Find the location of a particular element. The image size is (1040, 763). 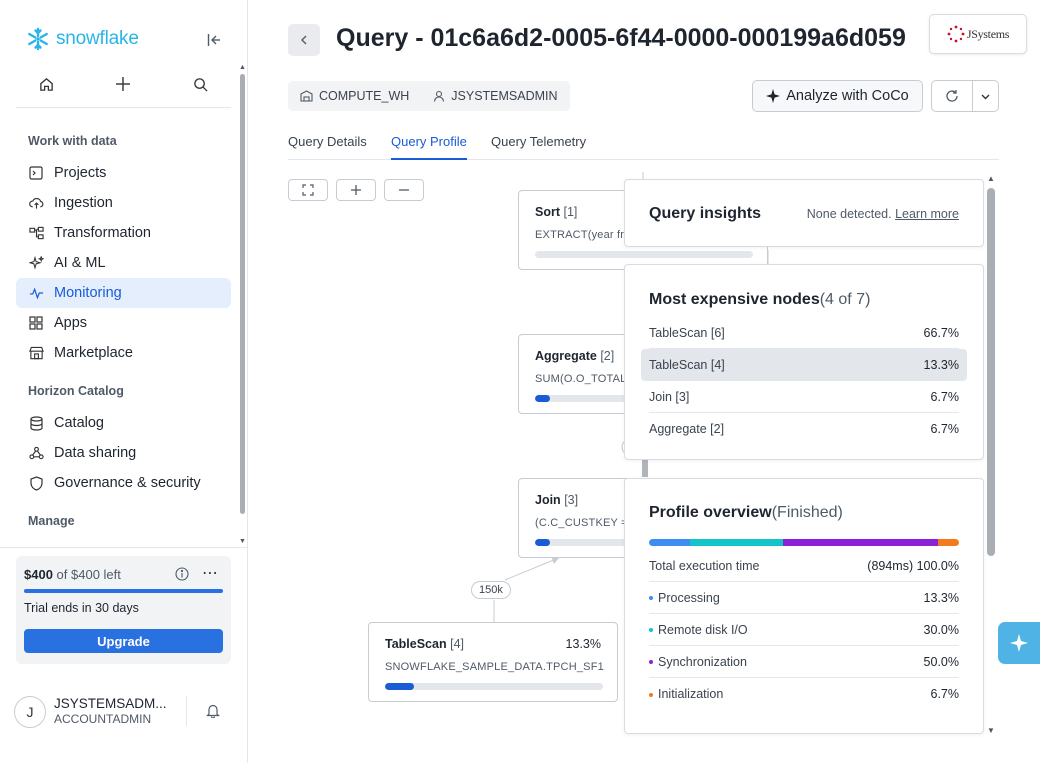

credits-amount: $400 of $400 left is located at coordinates (72, 574).